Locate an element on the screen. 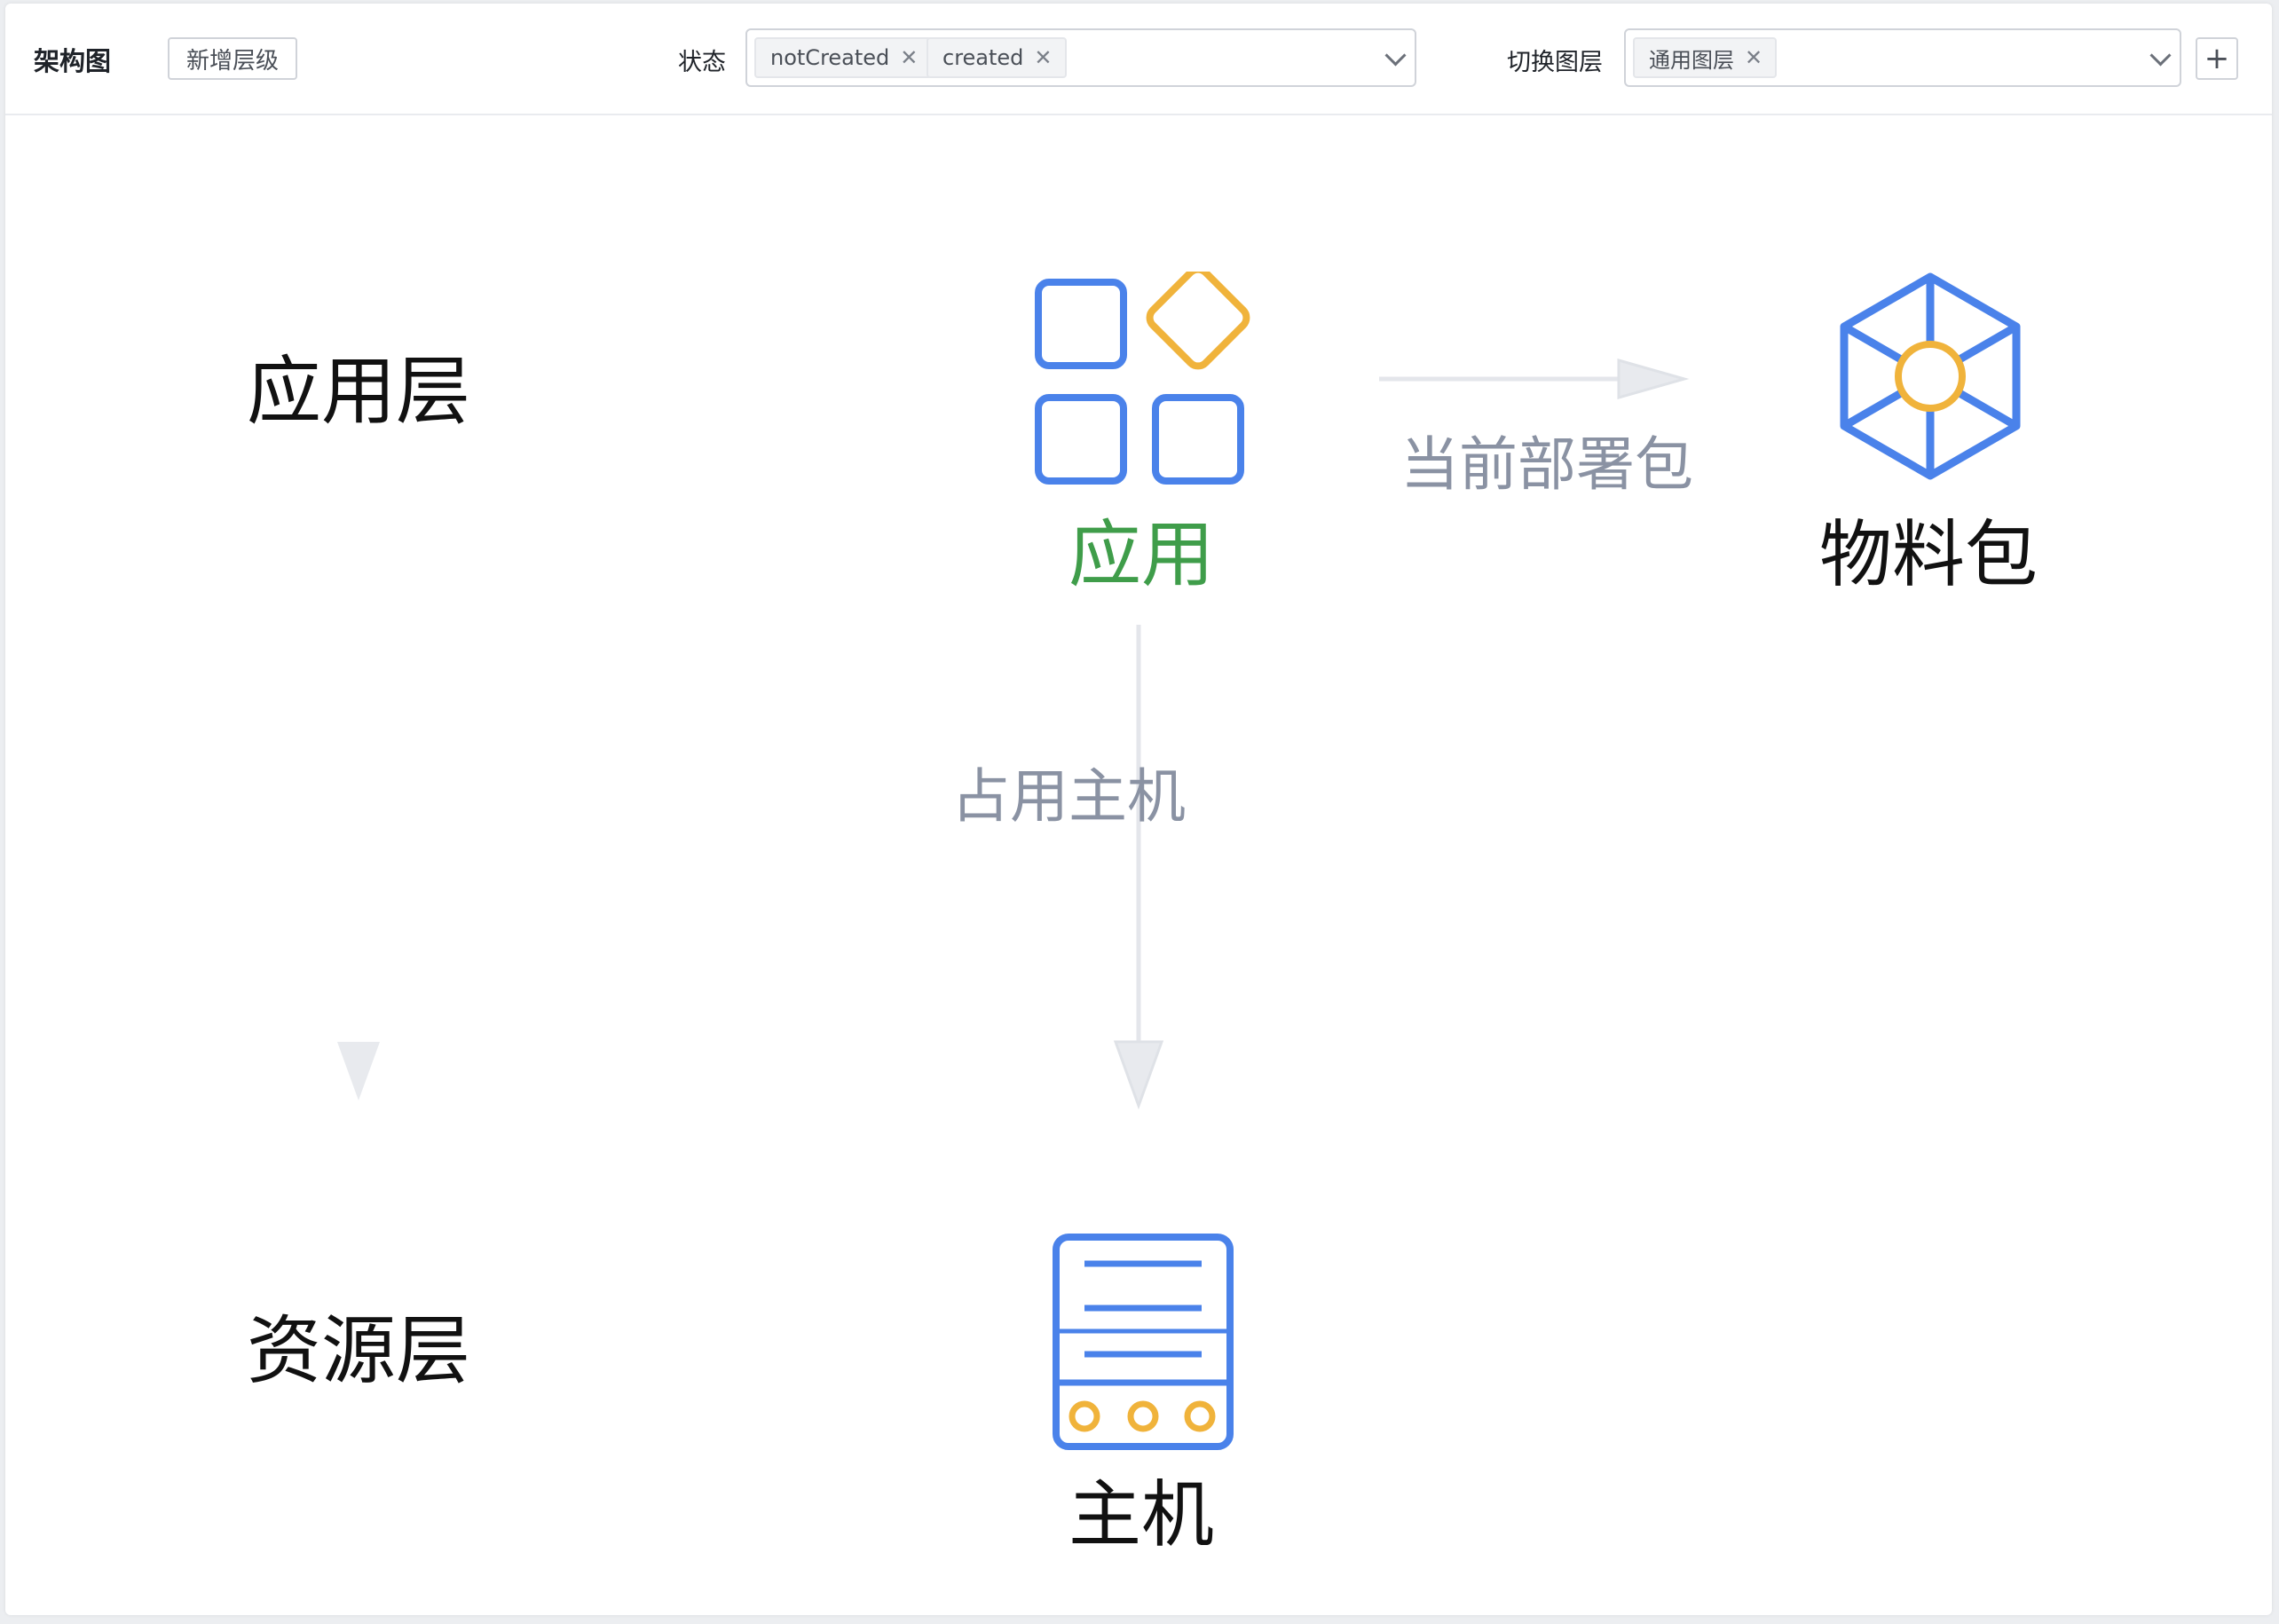  layer-label-application: 应用层 is located at coordinates (359, 391).